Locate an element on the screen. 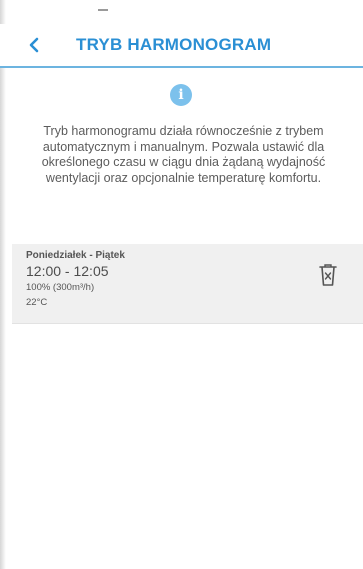  info-icon: i is located at coordinates (181, 95).